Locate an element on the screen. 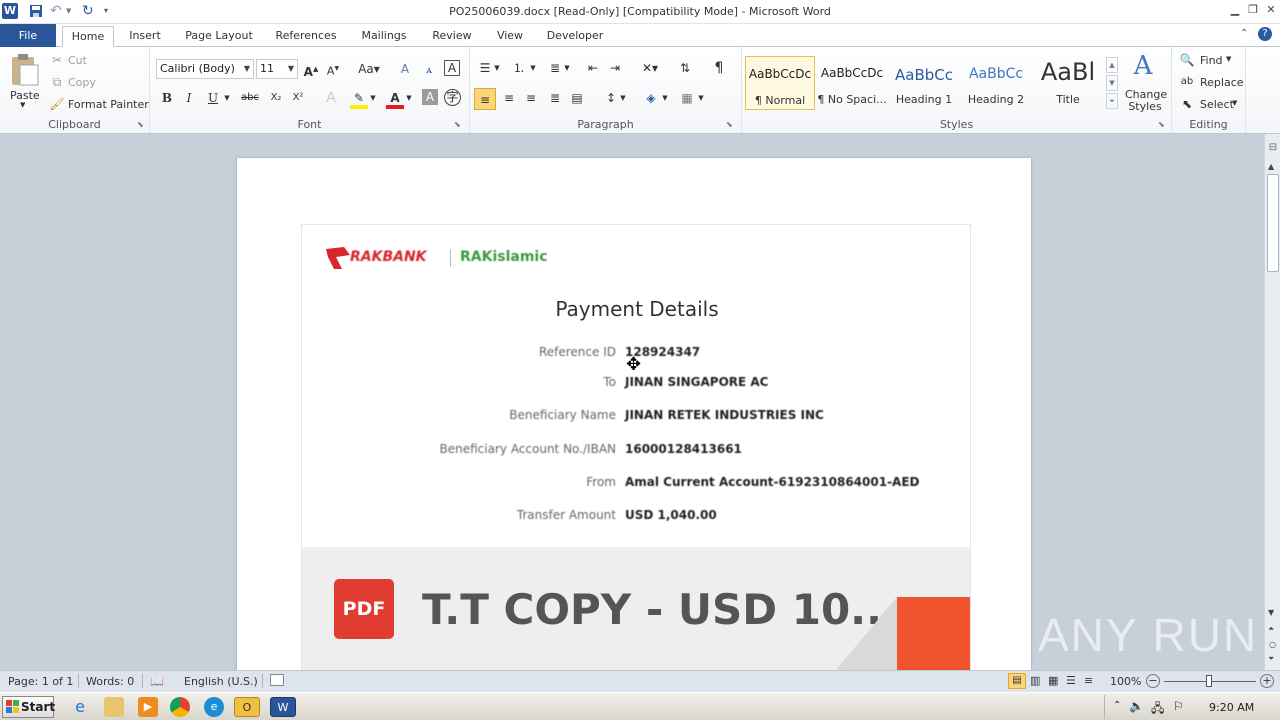  tab-references: References is located at coordinates (306, 36).